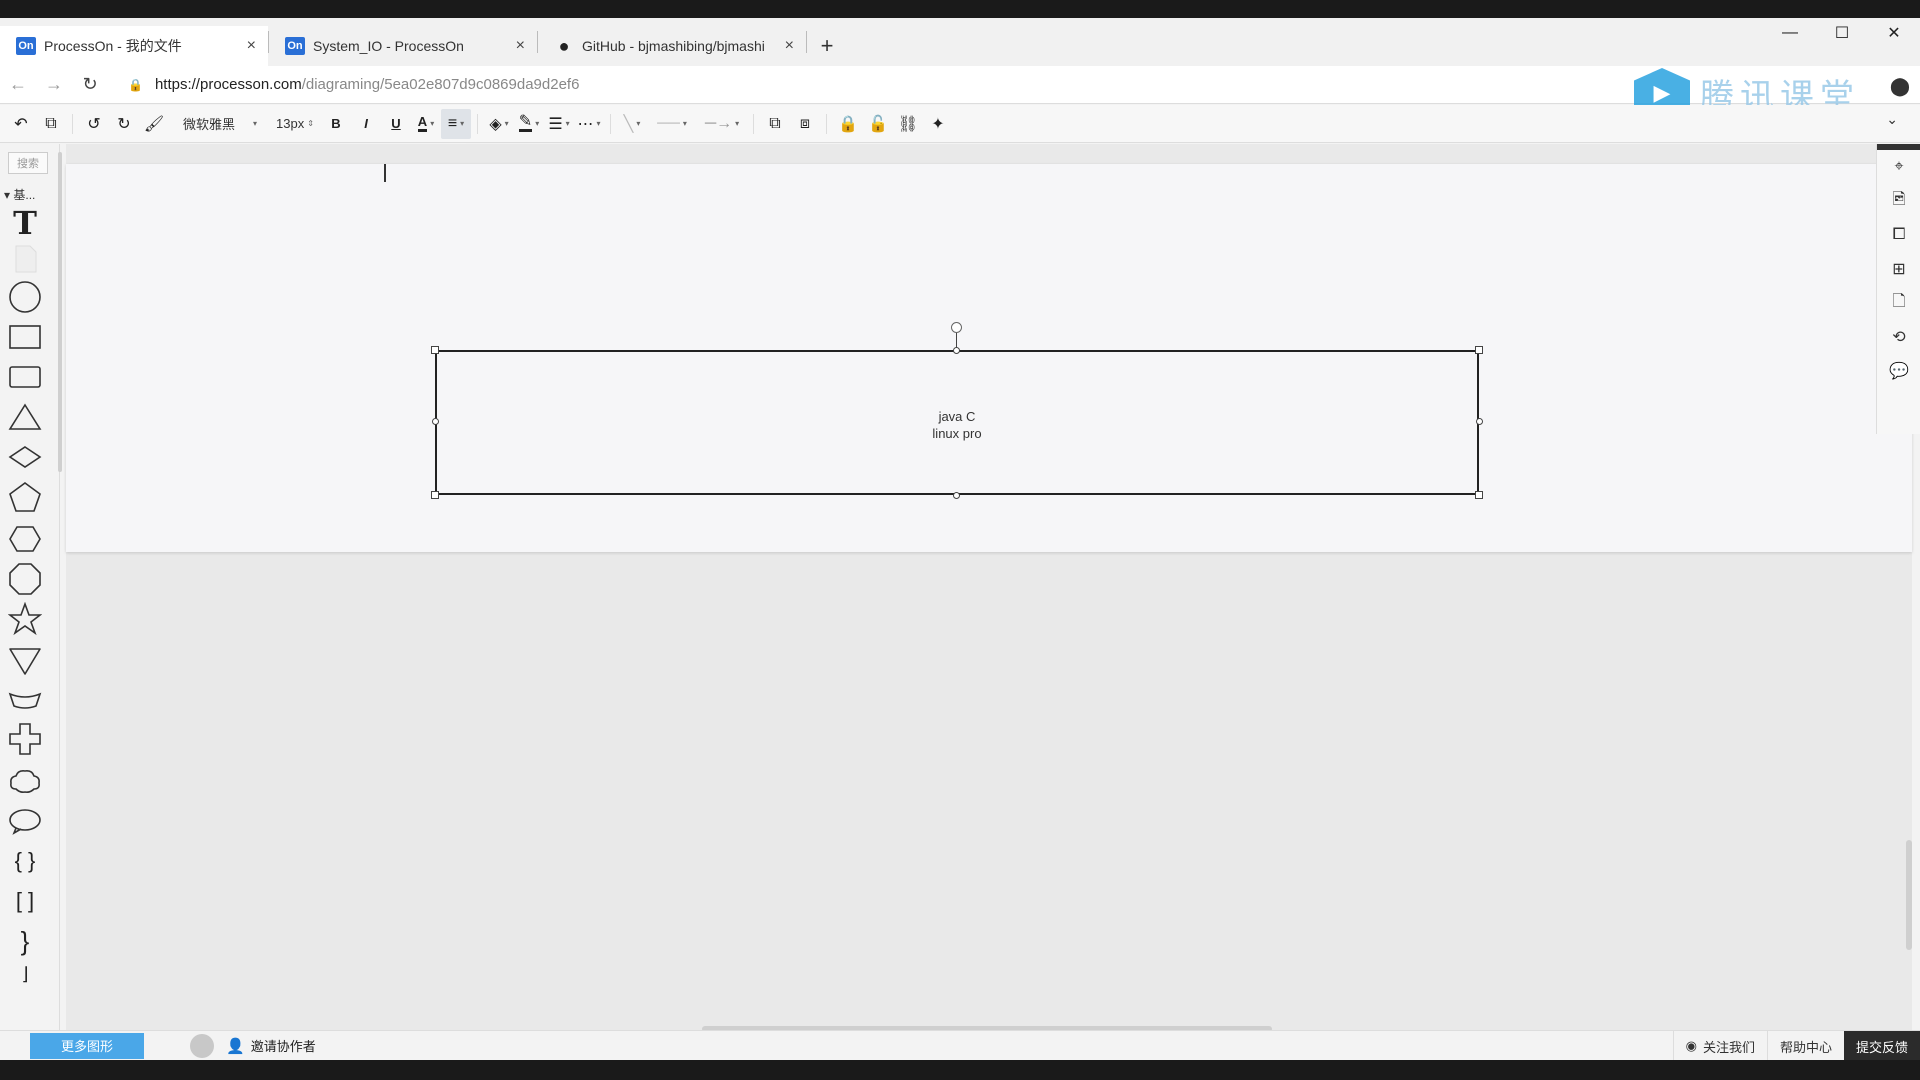  What do you see at coordinates (366, 124) in the screenshot?
I see `italic-button: I` at bounding box center [366, 124].